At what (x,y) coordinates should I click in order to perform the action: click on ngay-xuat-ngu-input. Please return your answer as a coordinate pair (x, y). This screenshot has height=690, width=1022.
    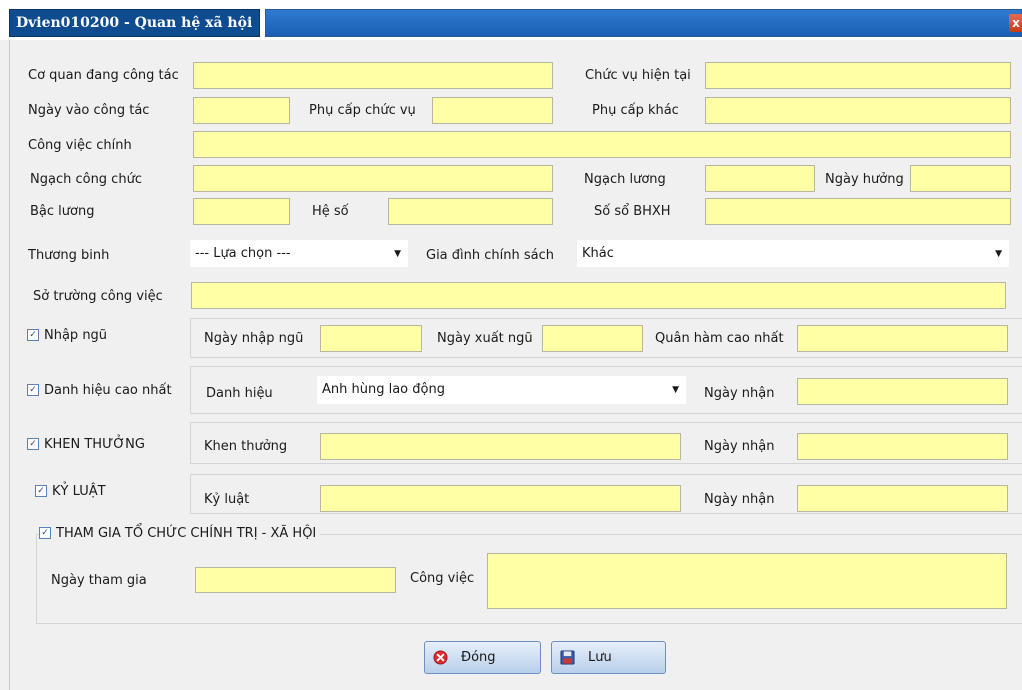
    Looking at the image, I should click on (592, 338).